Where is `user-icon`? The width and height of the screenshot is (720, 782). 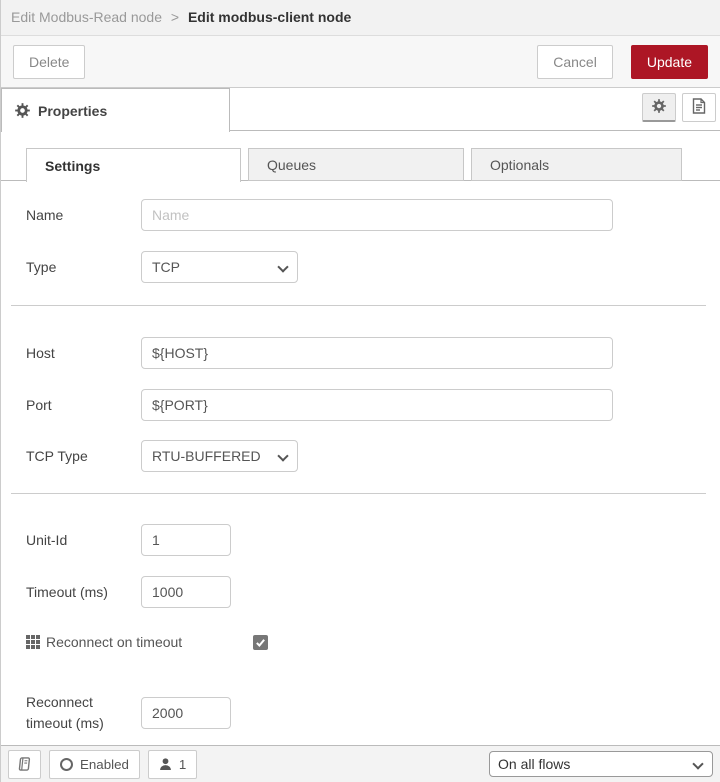 user-icon is located at coordinates (165, 764).